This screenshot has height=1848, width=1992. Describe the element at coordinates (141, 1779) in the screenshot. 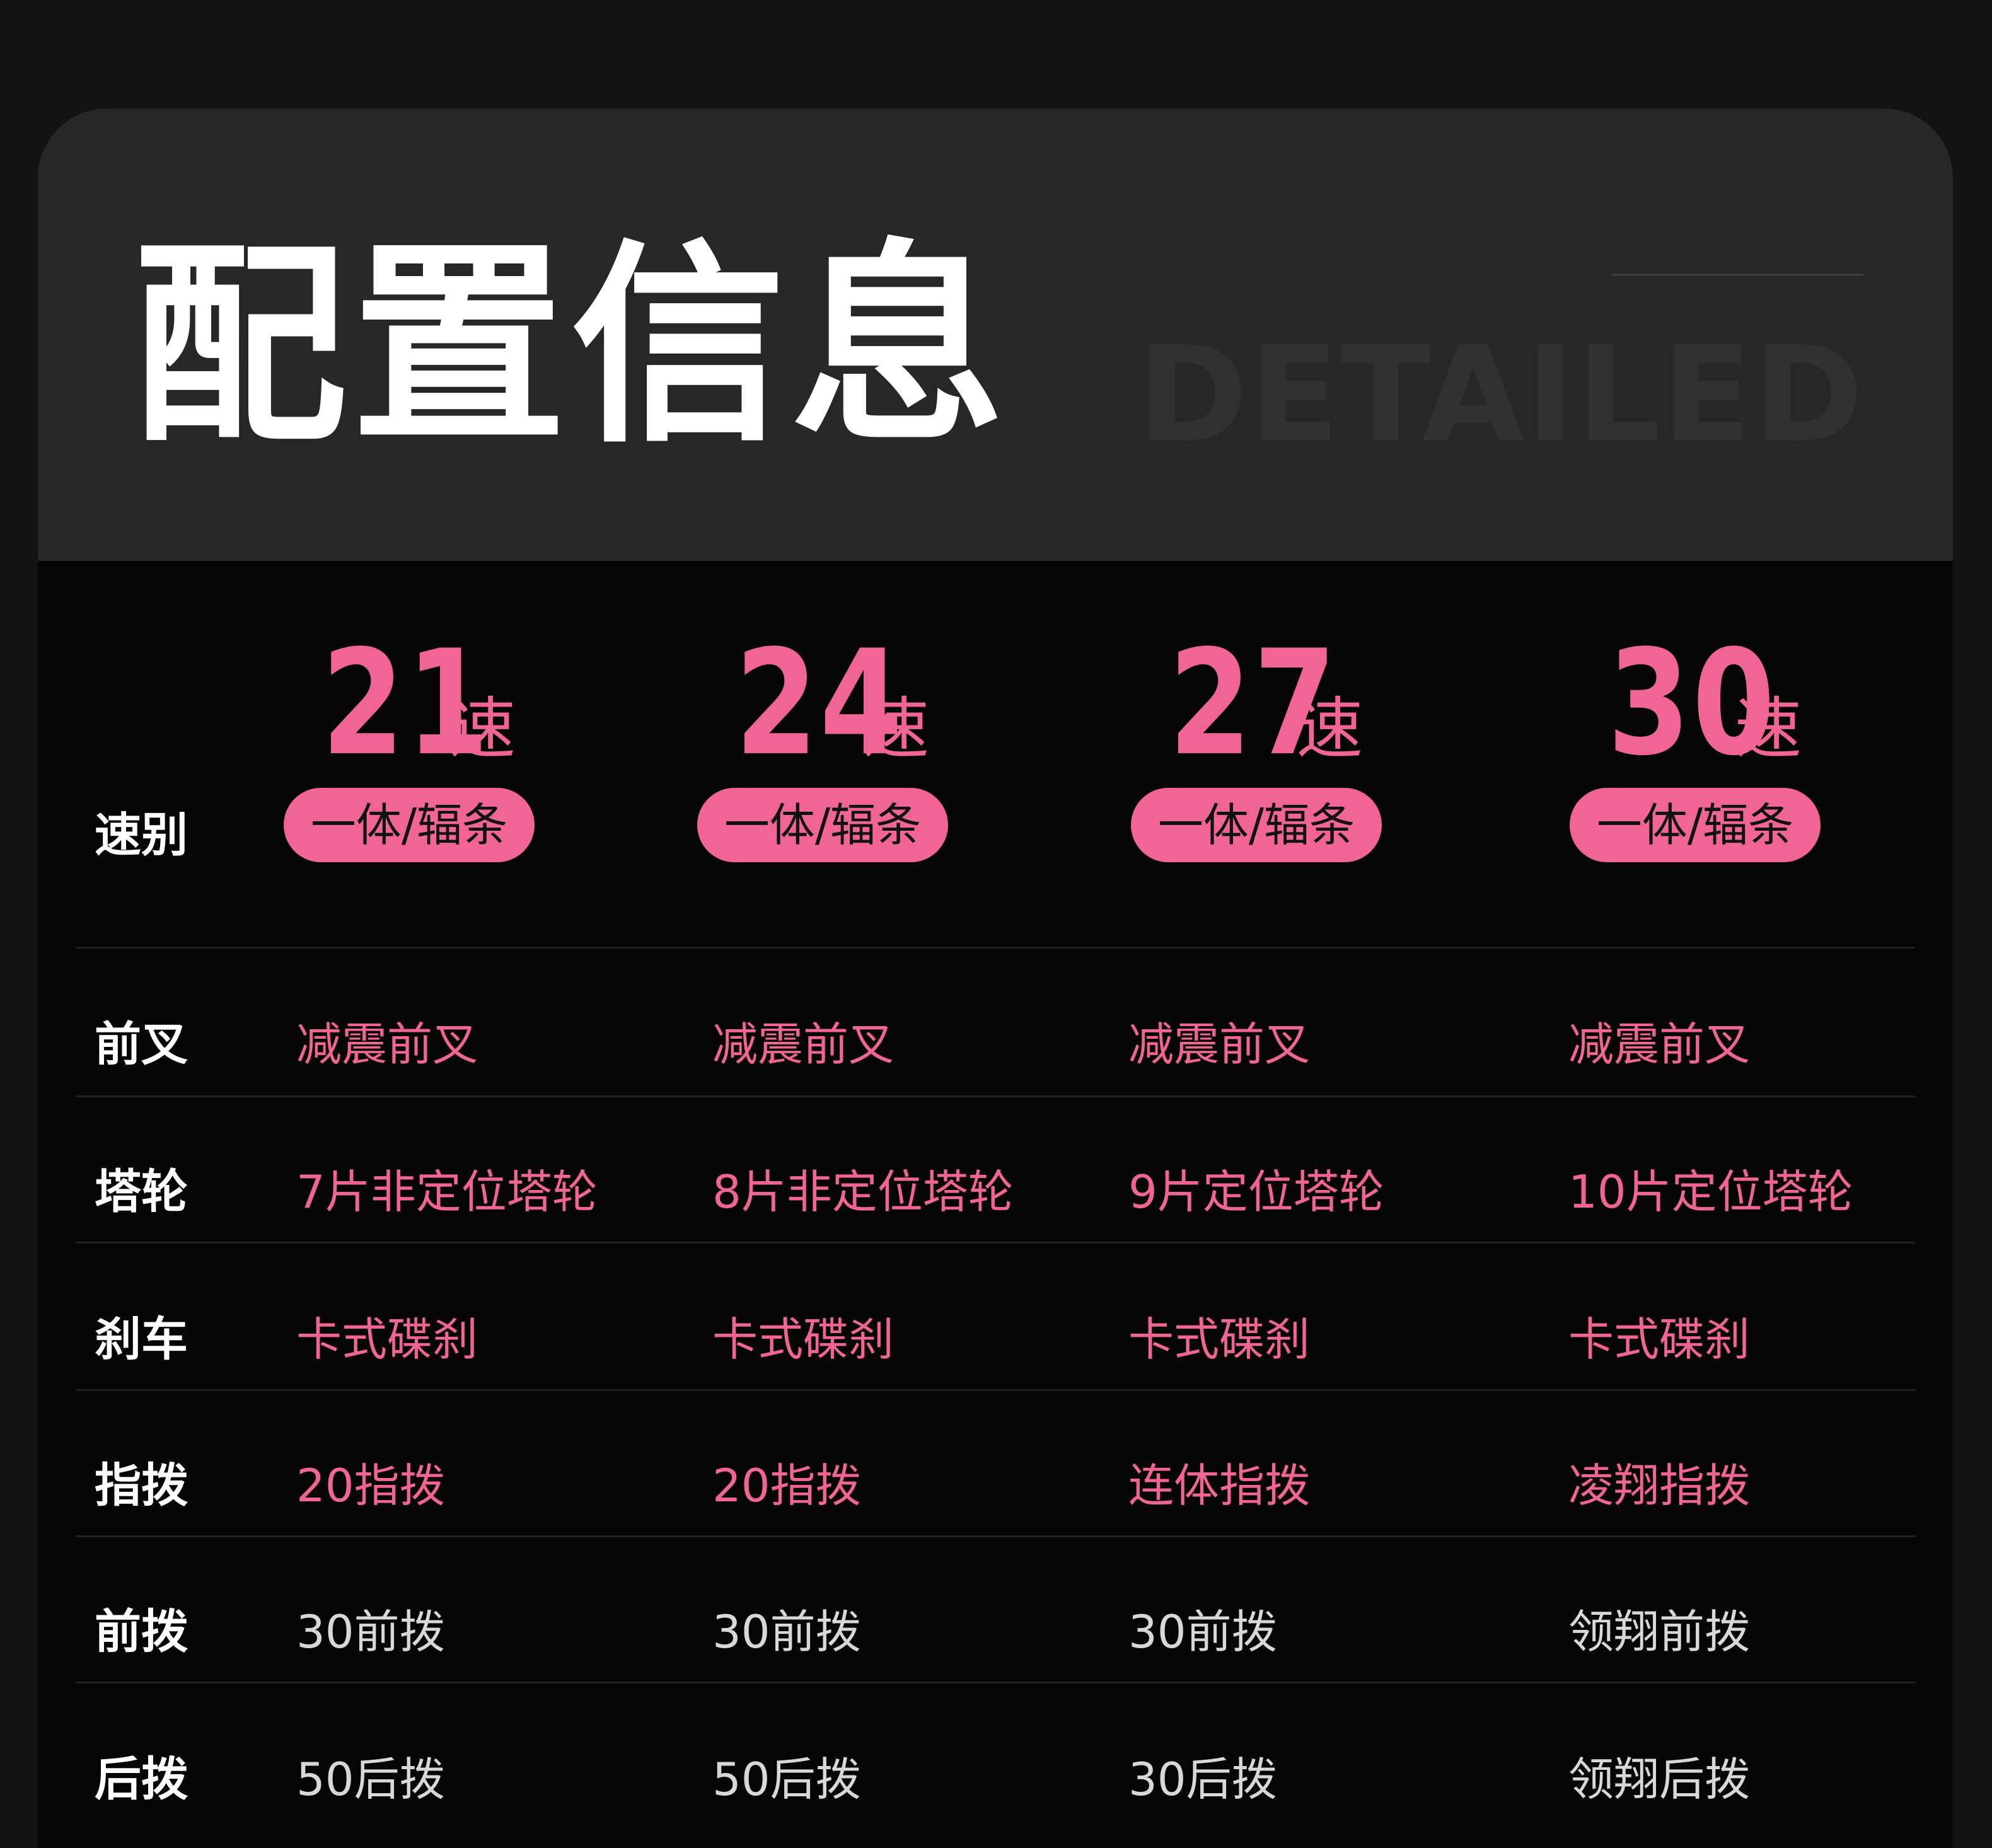

I see `row-label-rear-derailleur: 后拨` at that location.